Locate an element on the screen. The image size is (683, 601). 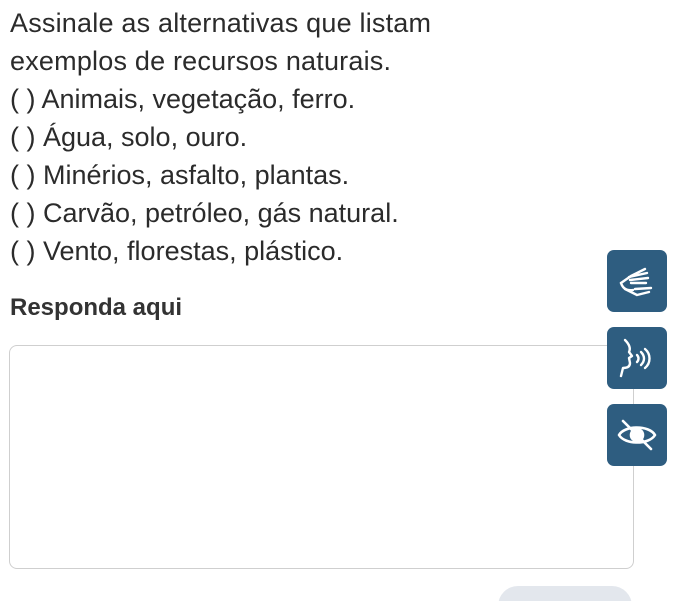
sign-language-button is located at coordinates (637, 281).